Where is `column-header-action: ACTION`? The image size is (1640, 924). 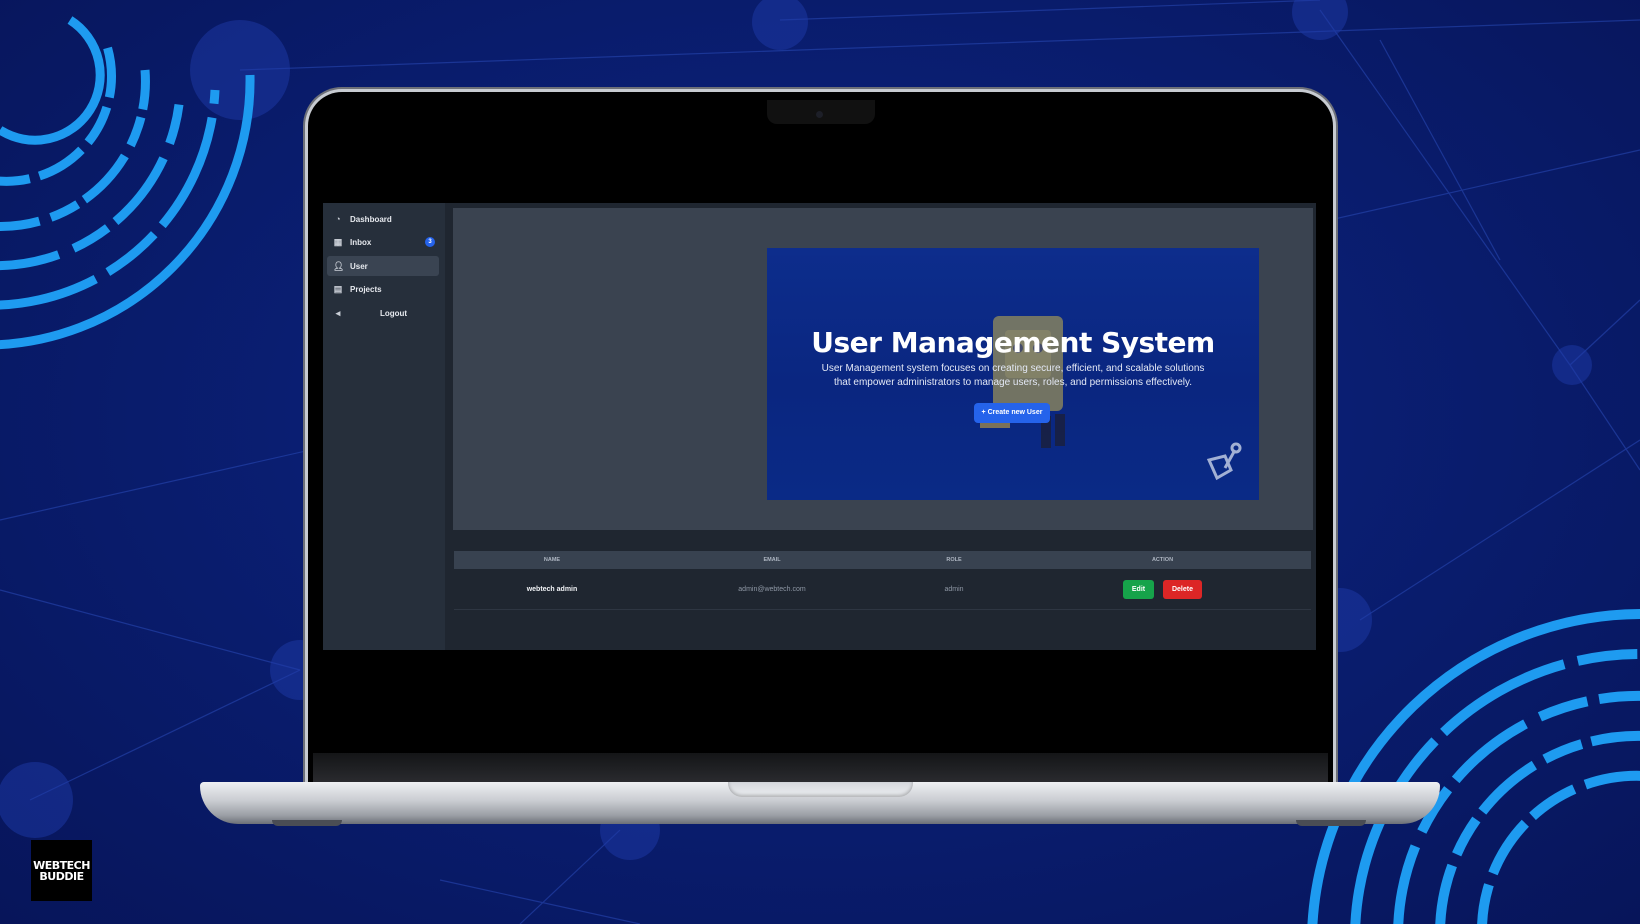
column-header-action: ACTION is located at coordinates (1162, 560).